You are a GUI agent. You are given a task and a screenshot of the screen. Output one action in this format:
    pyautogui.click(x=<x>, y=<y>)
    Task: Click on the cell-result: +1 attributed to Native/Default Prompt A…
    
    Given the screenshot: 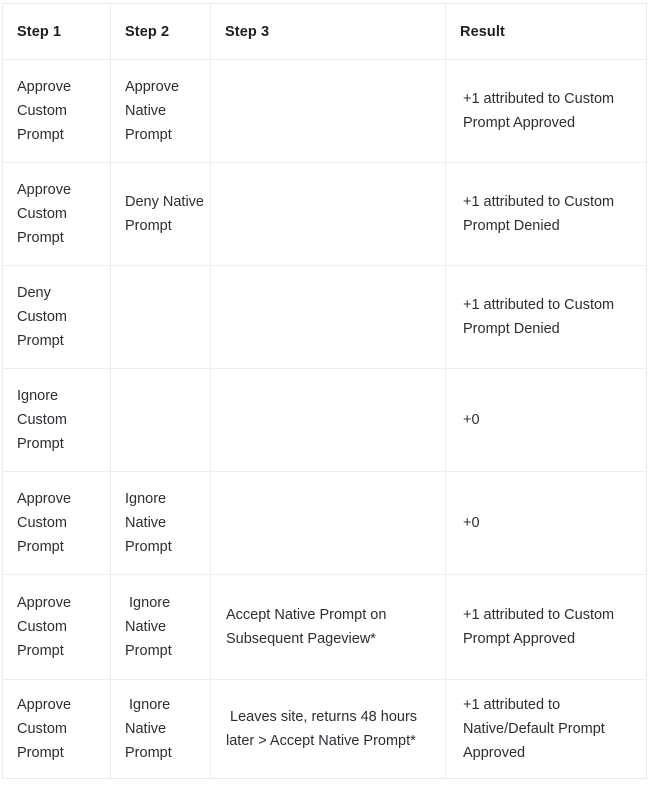 What is the action you would take?
    pyautogui.click(x=536, y=729)
    